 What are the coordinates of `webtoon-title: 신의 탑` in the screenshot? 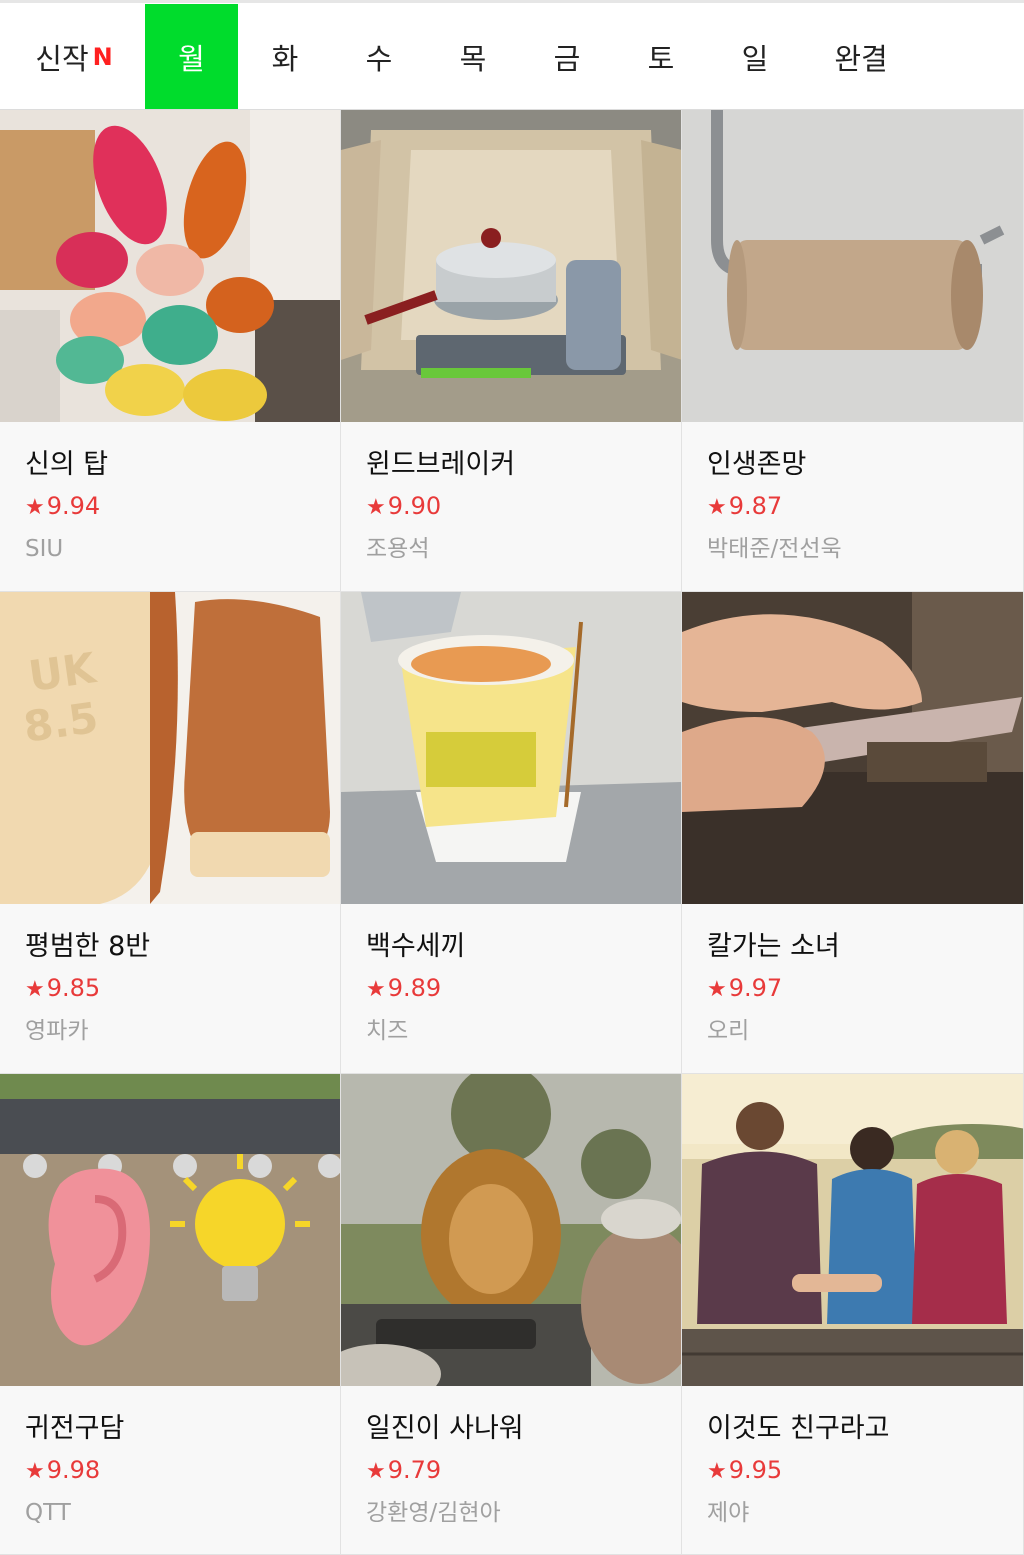 It's located at (67, 464).